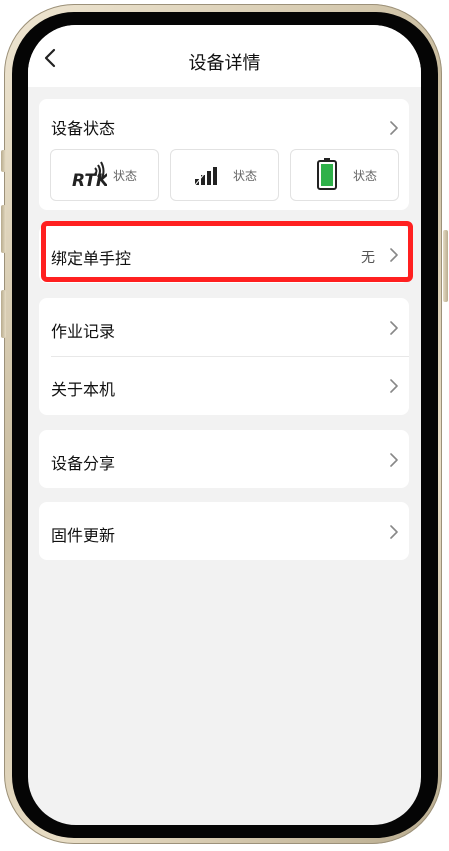  I want to click on phone-mute-switch, so click(3, 161).